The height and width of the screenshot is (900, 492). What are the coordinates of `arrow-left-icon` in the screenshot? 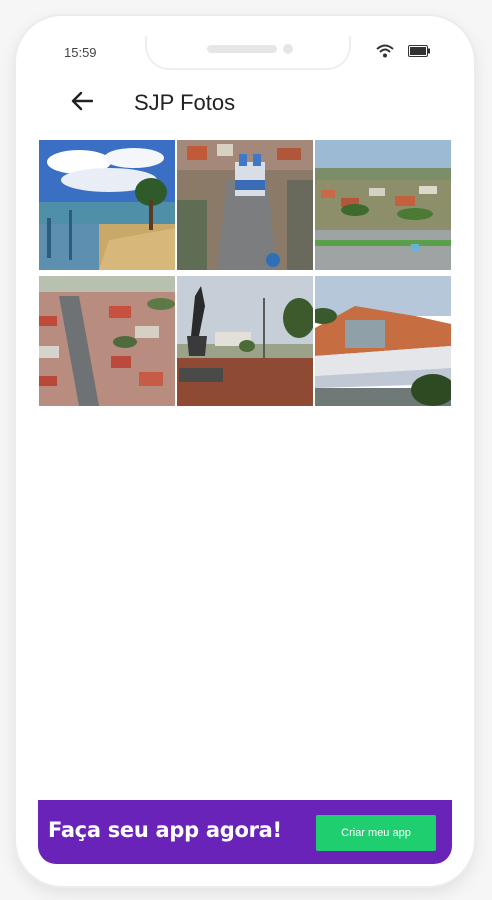 It's located at (82, 103).